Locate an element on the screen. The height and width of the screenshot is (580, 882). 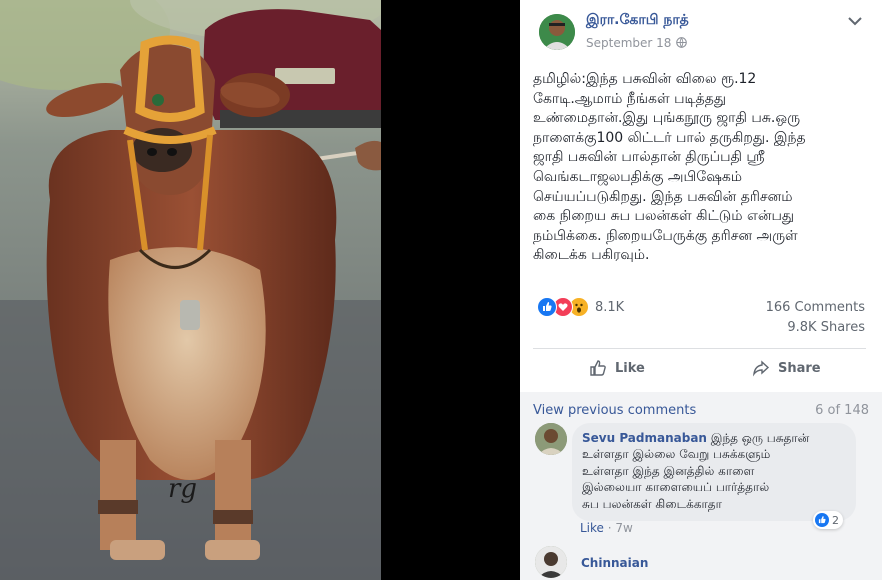
commenter-name: Chinnaian is located at coordinates (614, 563).